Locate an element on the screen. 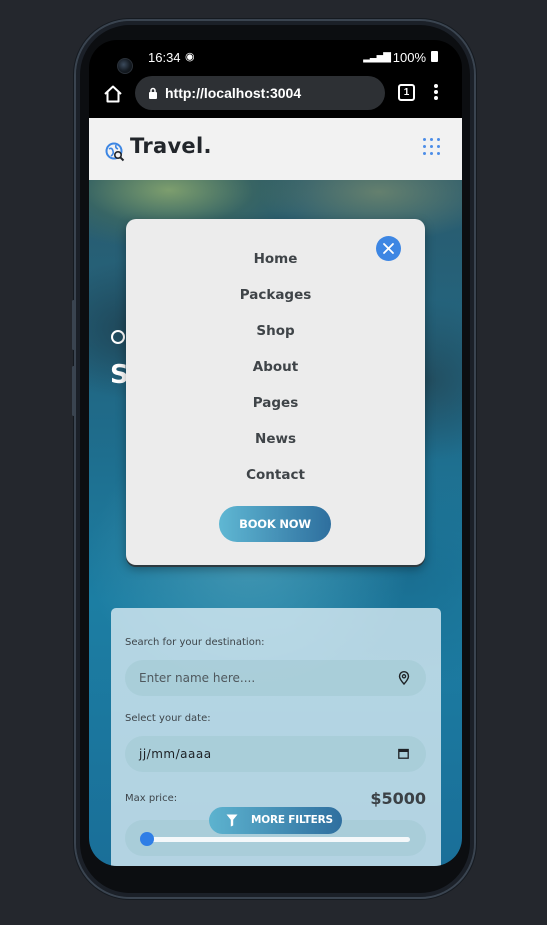  front-camera is located at coordinates (125, 66).